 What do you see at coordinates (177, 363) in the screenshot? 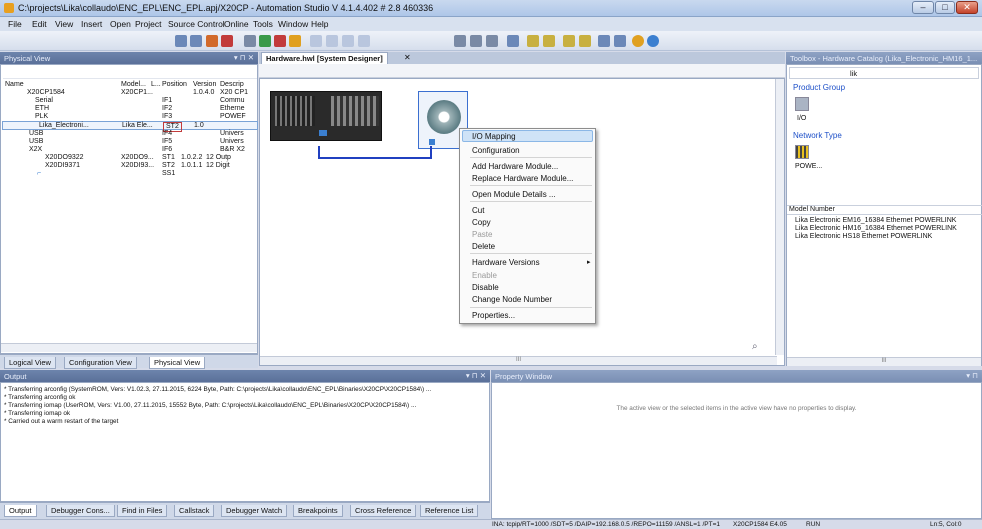
I see `tab-physical-view: Physical View` at bounding box center [177, 363].